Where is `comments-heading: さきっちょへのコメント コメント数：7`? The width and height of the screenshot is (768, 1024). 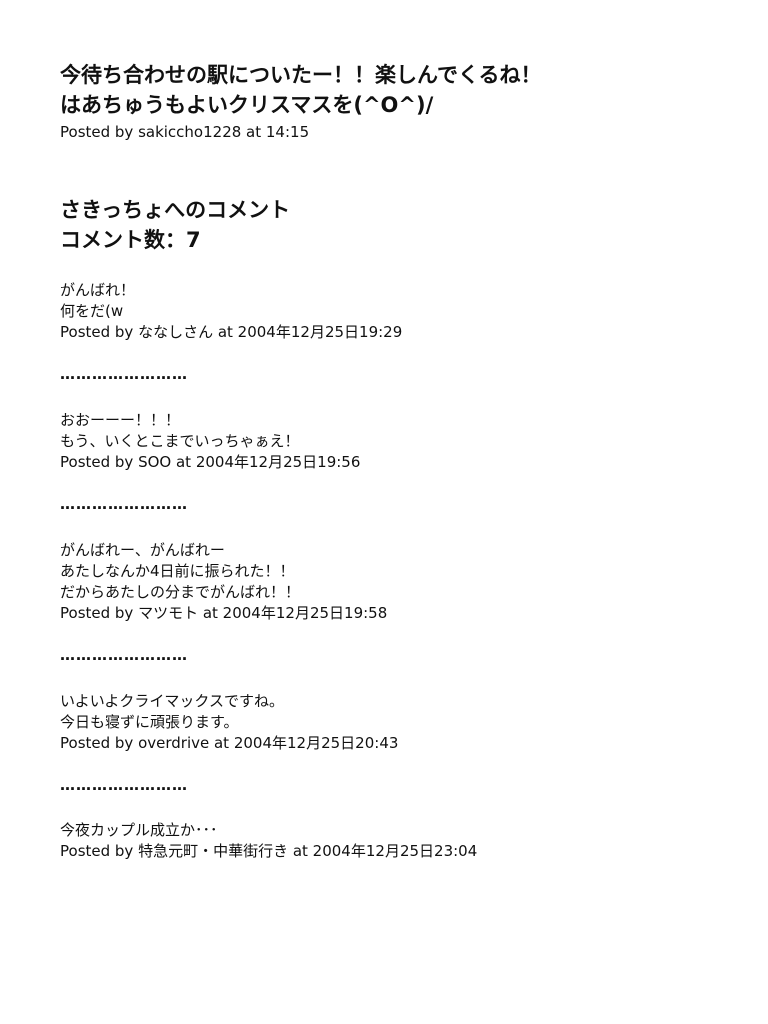 comments-heading: さきっちょへのコメント コメント数：7 is located at coordinates (175, 225).